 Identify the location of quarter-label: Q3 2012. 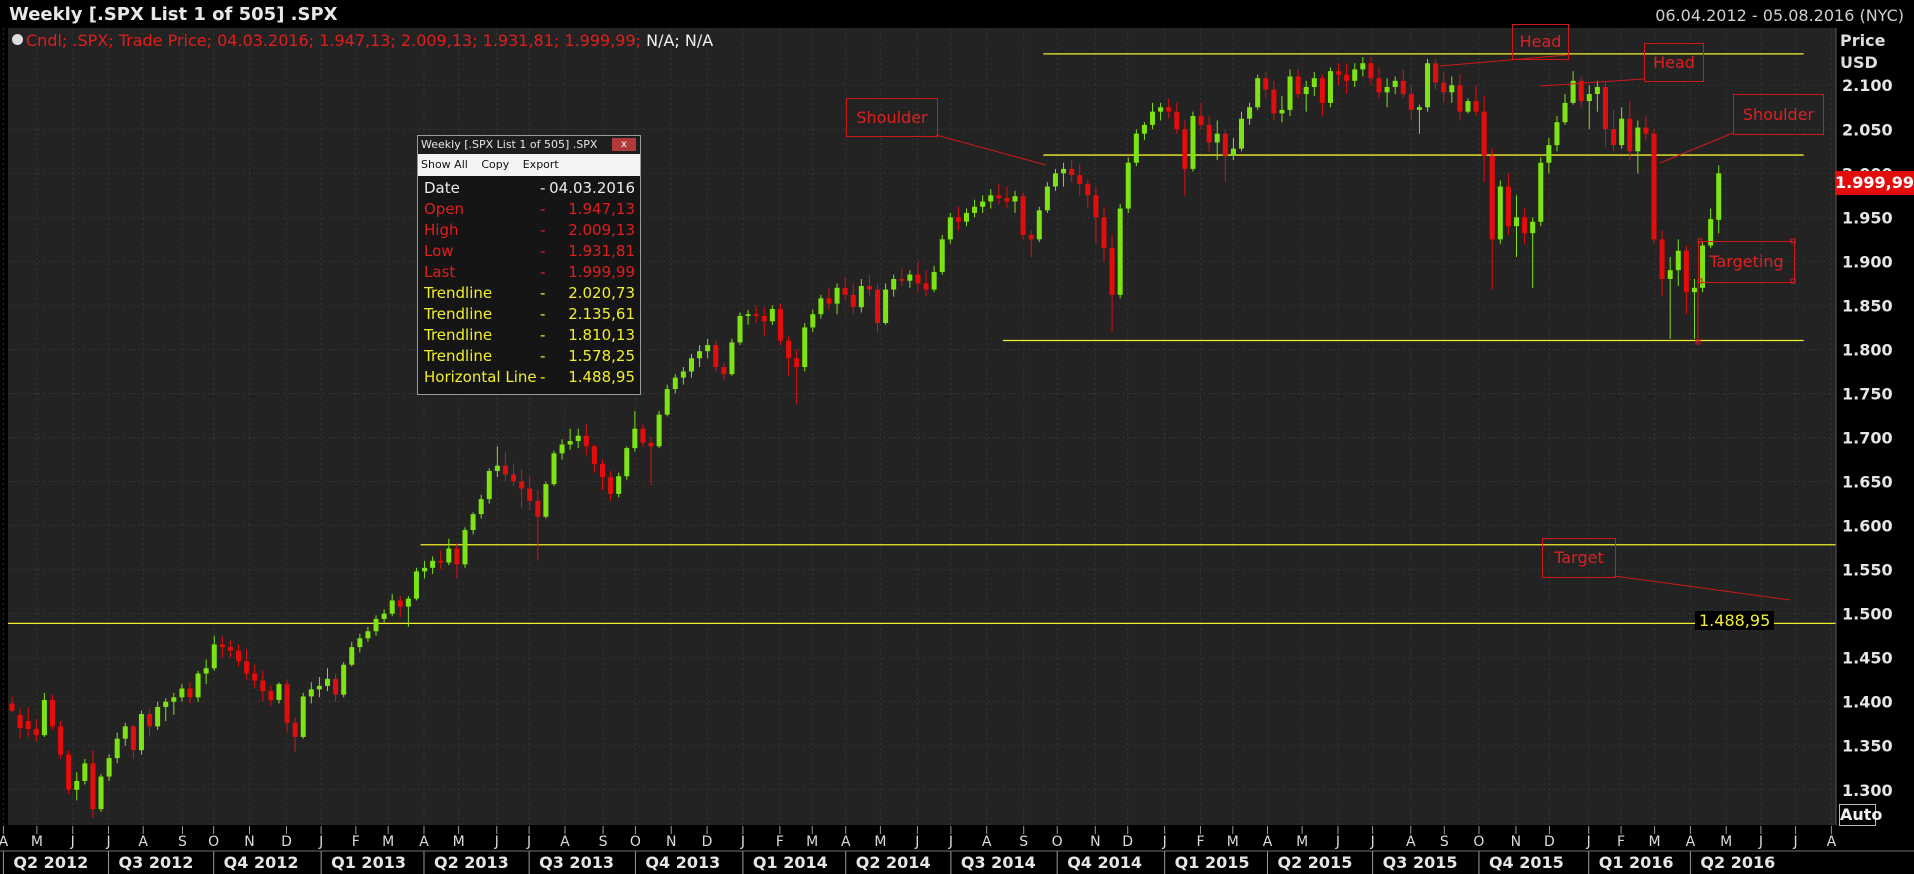
(156, 862).